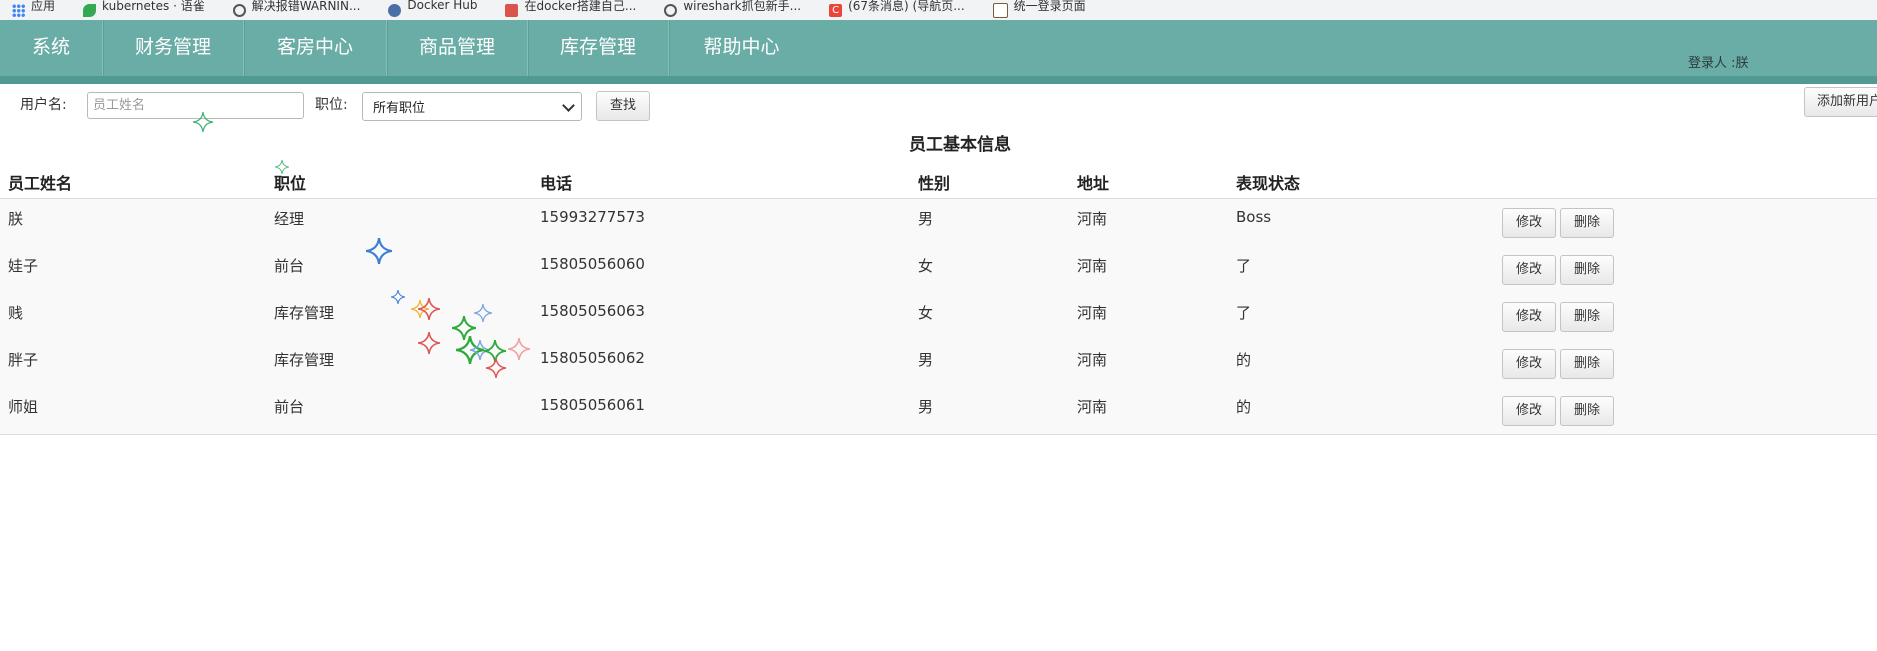 This screenshot has width=1877, height=651. What do you see at coordinates (938, 411) in the screenshot?
I see `table-row: 师姐 前台 15805056061 男 河南 的 修改 删除` at bounding box center [938, 411].